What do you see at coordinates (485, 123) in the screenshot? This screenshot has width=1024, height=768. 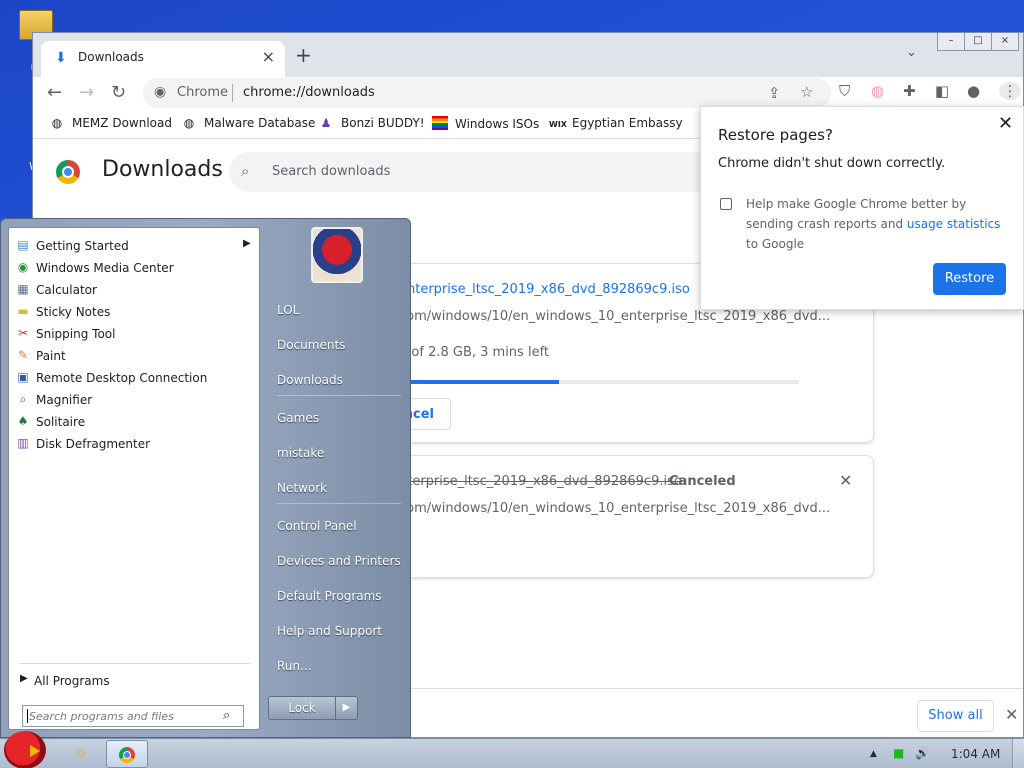 I see `bookmark-windows-isos: Windows ISOs` at bounding box center [485, 123].